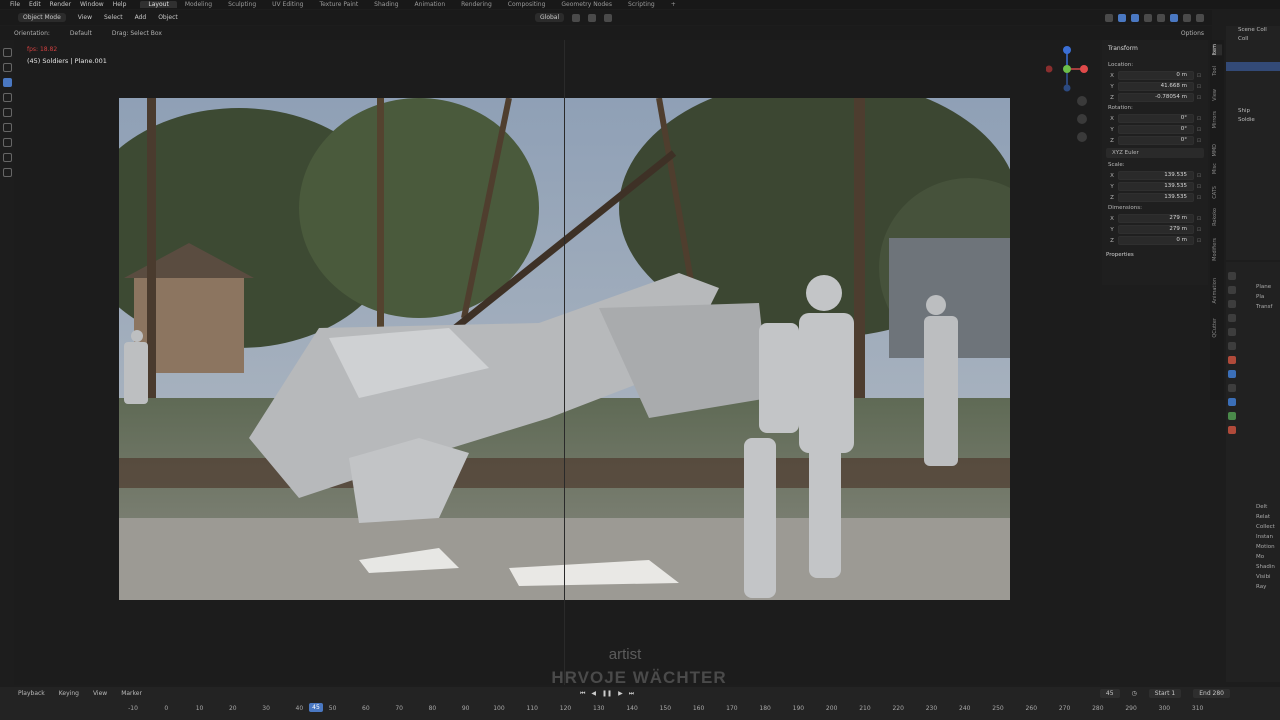  Describe the element at coordinates (608, 17) in the screenshot. I see `proportional-edit-icon` at that location.